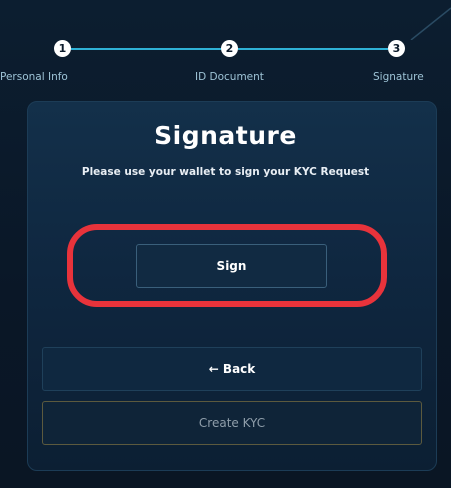  Describe the element at coordinates (232, 423) in the screenshot. I see `create-kyc-button: Create KYC` at that location.